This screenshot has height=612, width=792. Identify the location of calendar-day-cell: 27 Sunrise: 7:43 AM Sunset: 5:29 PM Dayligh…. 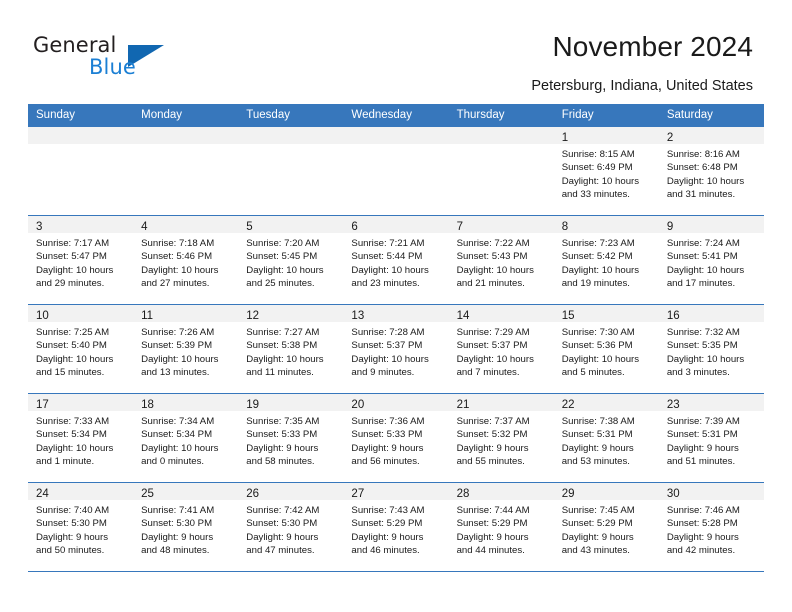
(396, 527).